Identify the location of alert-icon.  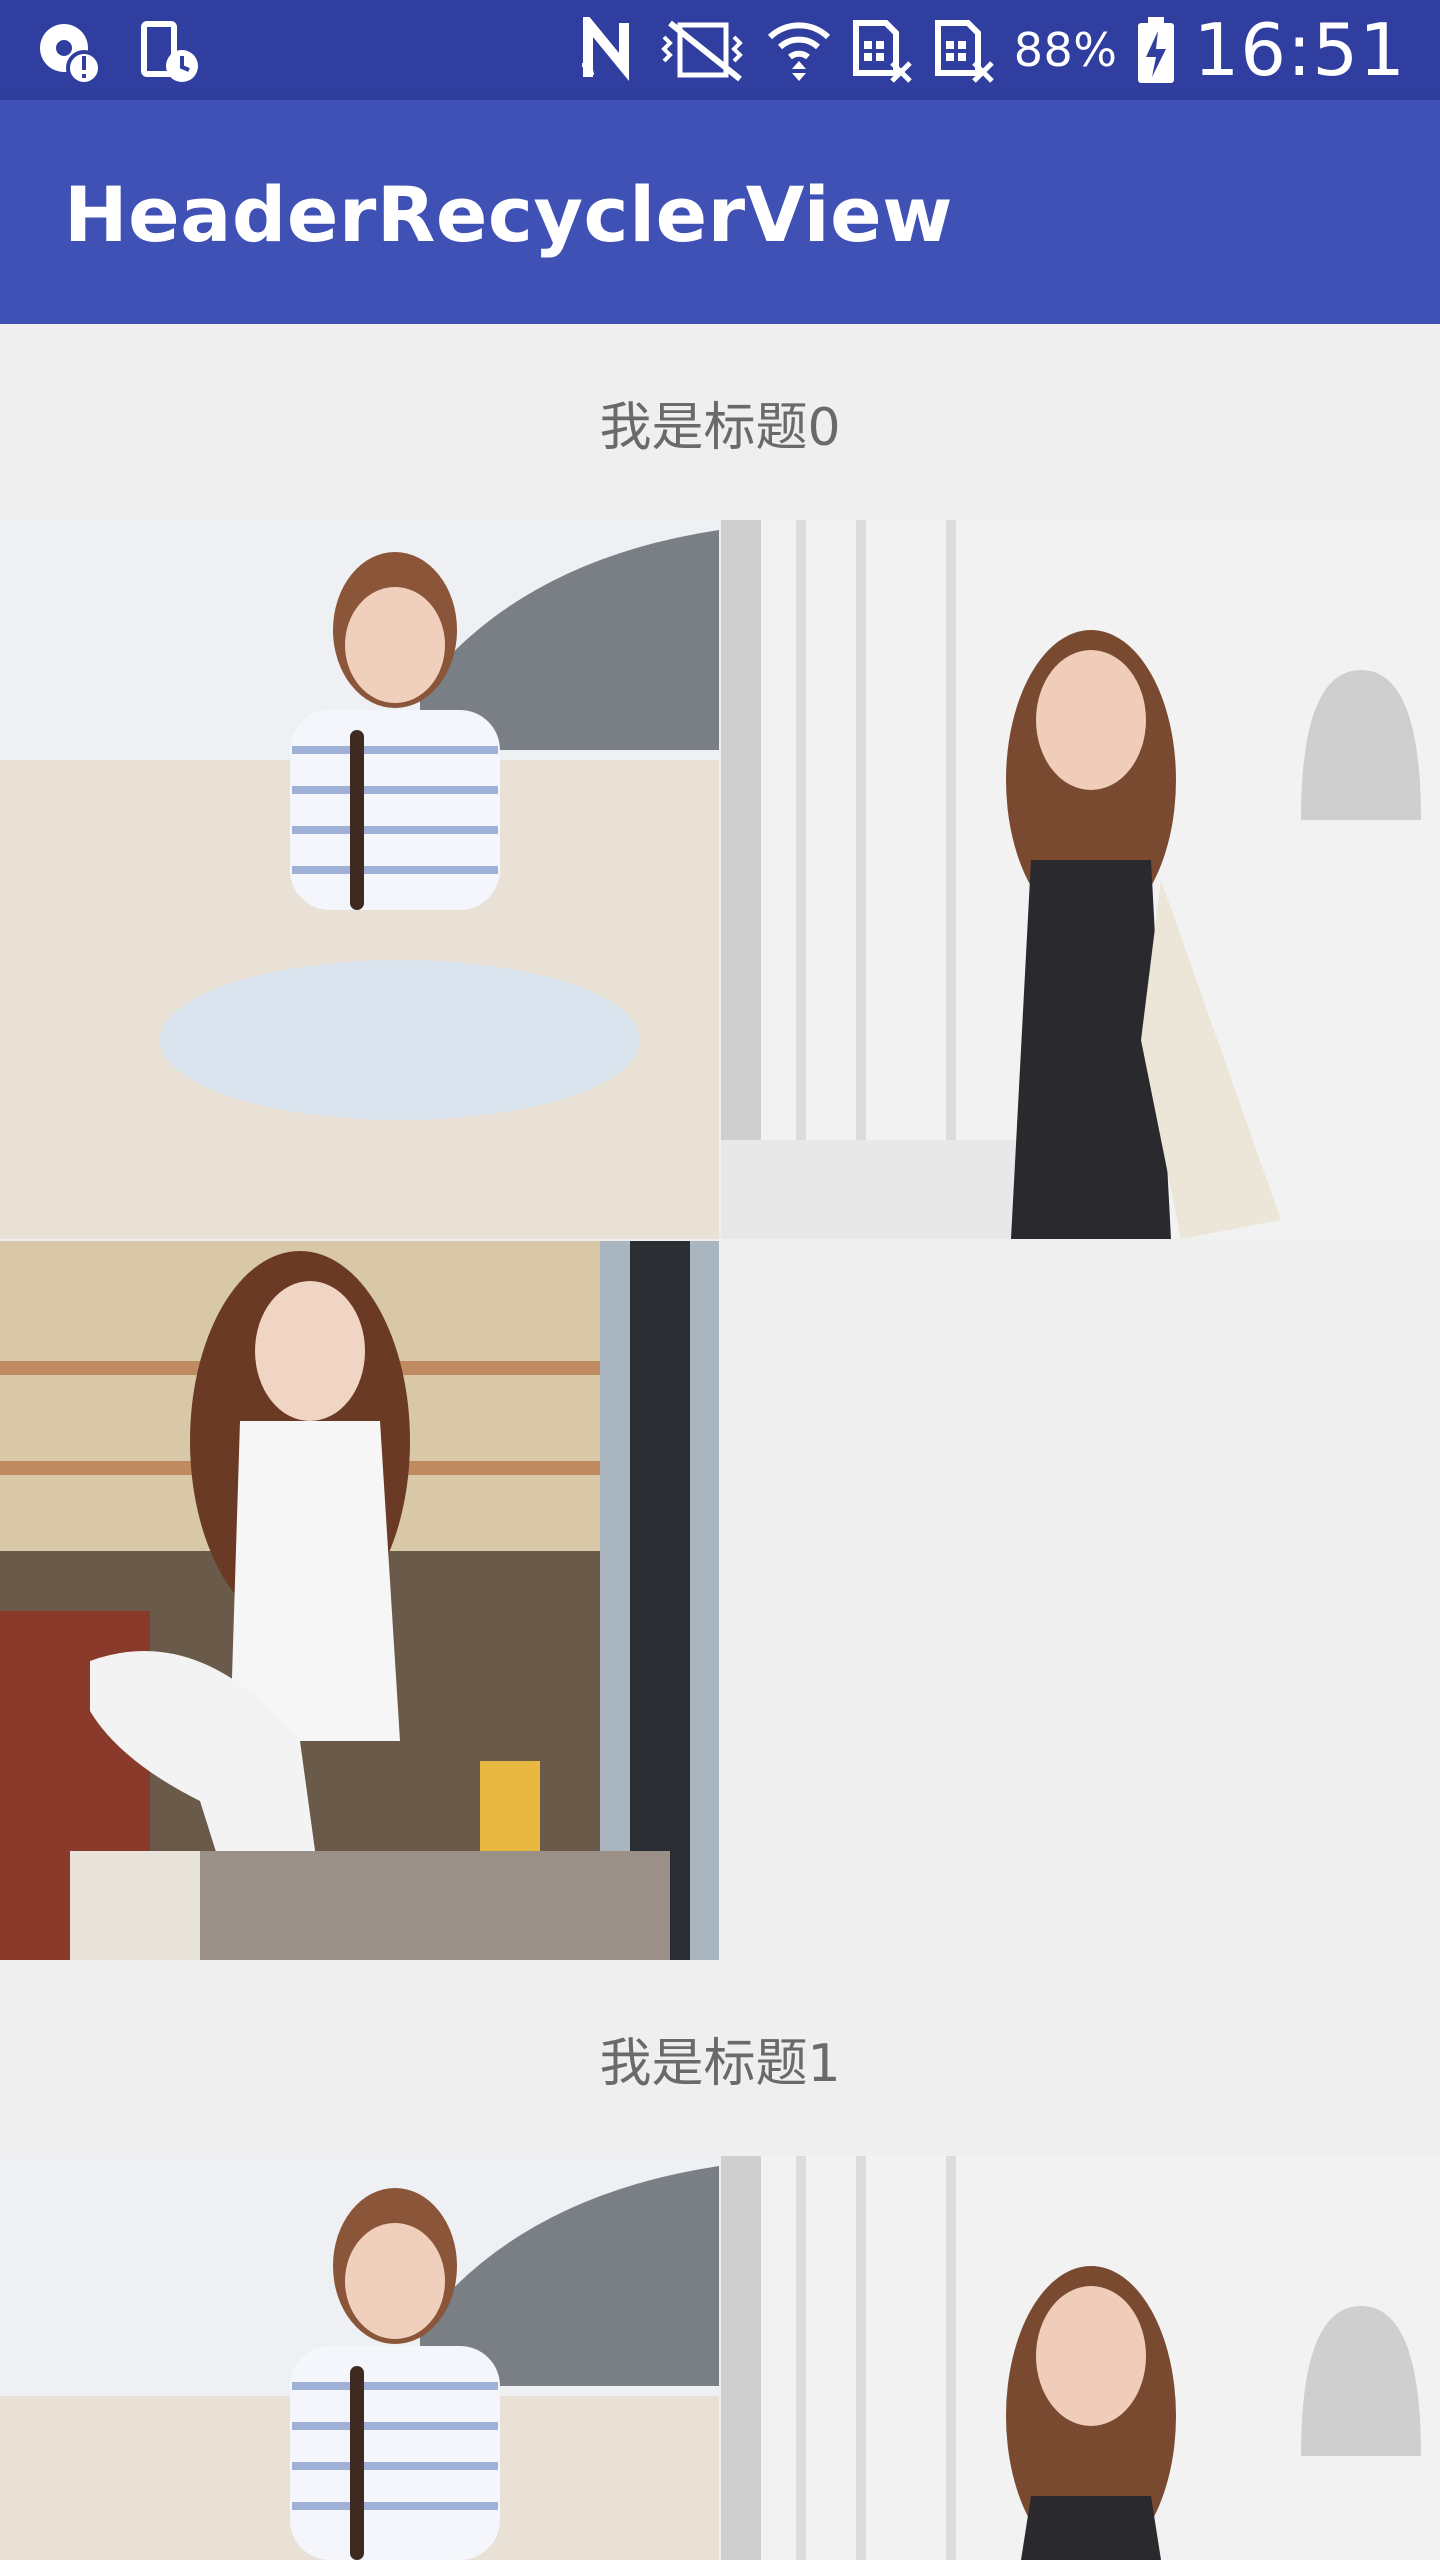
(69, 53).